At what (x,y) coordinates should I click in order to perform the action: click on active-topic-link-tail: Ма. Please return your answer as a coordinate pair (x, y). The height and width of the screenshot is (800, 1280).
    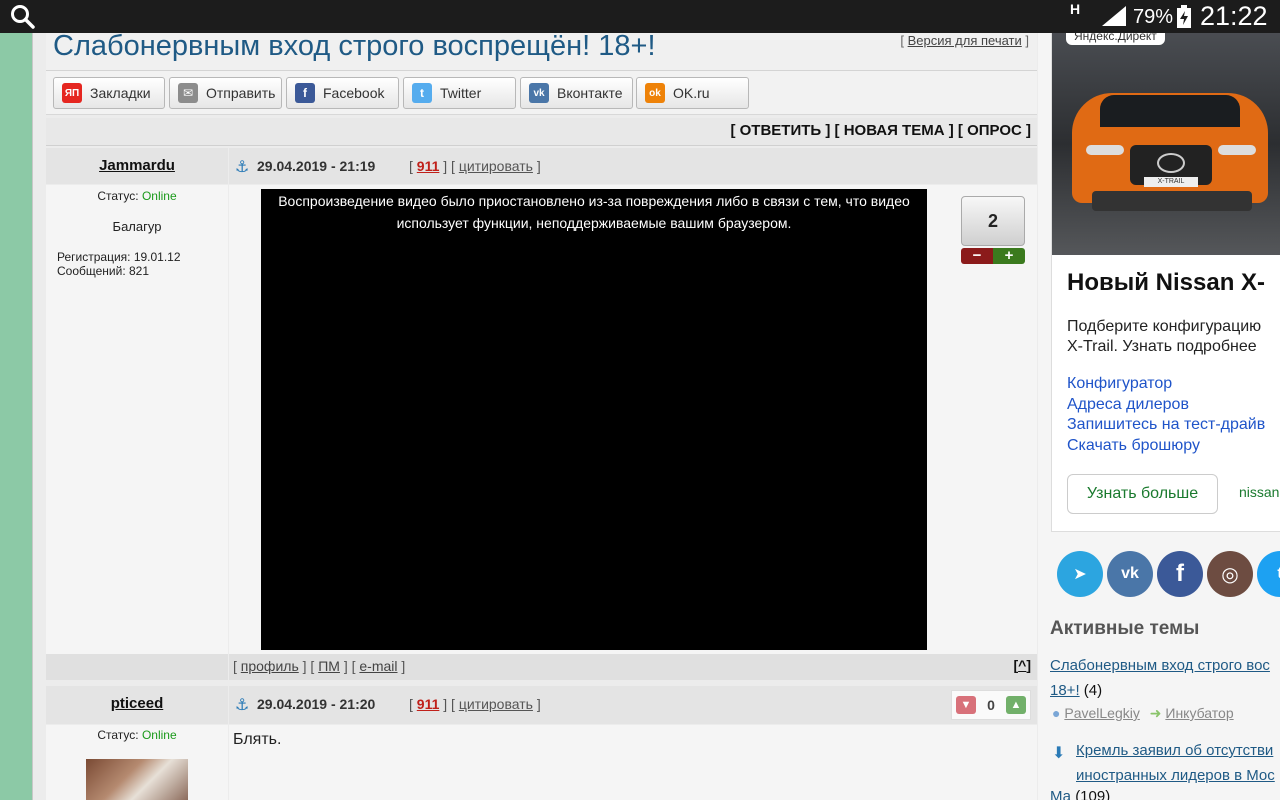
    Looking at the image, I should click on (1060, 794).